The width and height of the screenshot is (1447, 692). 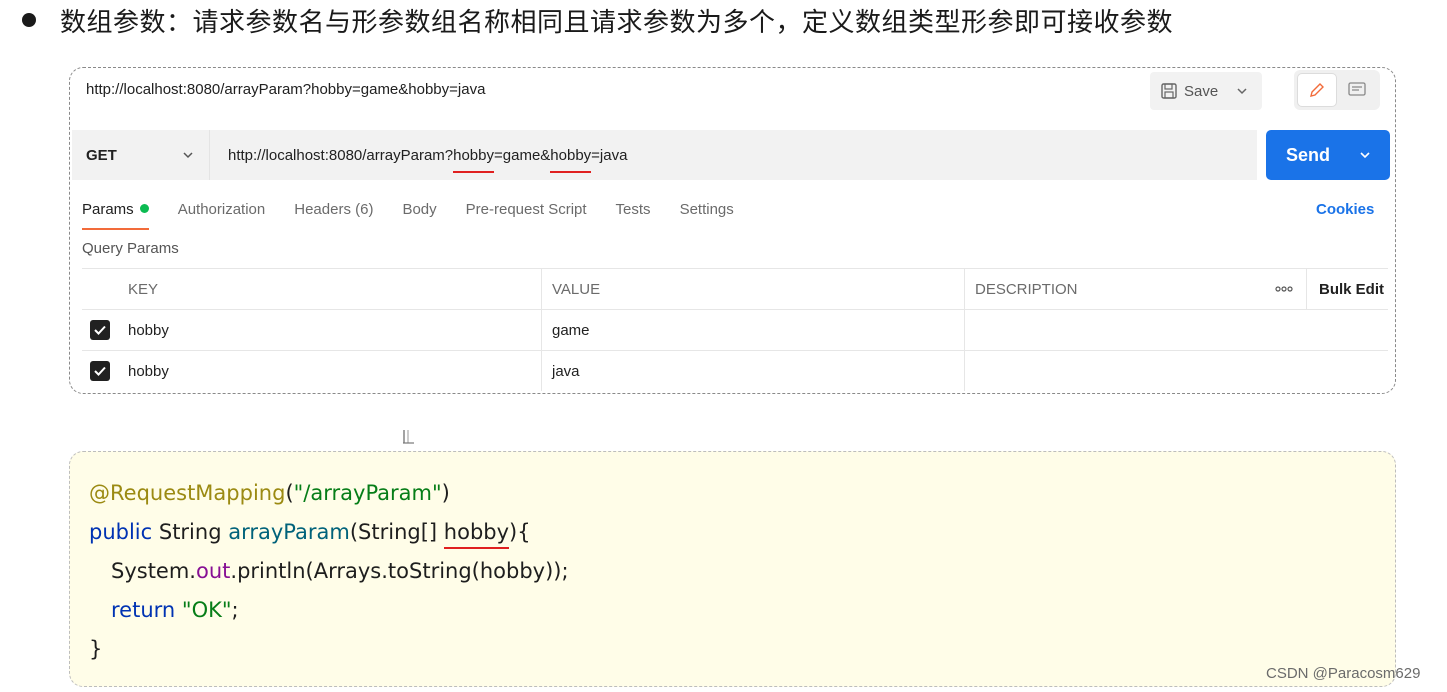 I want to click on column-header-key: KEY, so click(x=143, y=289).